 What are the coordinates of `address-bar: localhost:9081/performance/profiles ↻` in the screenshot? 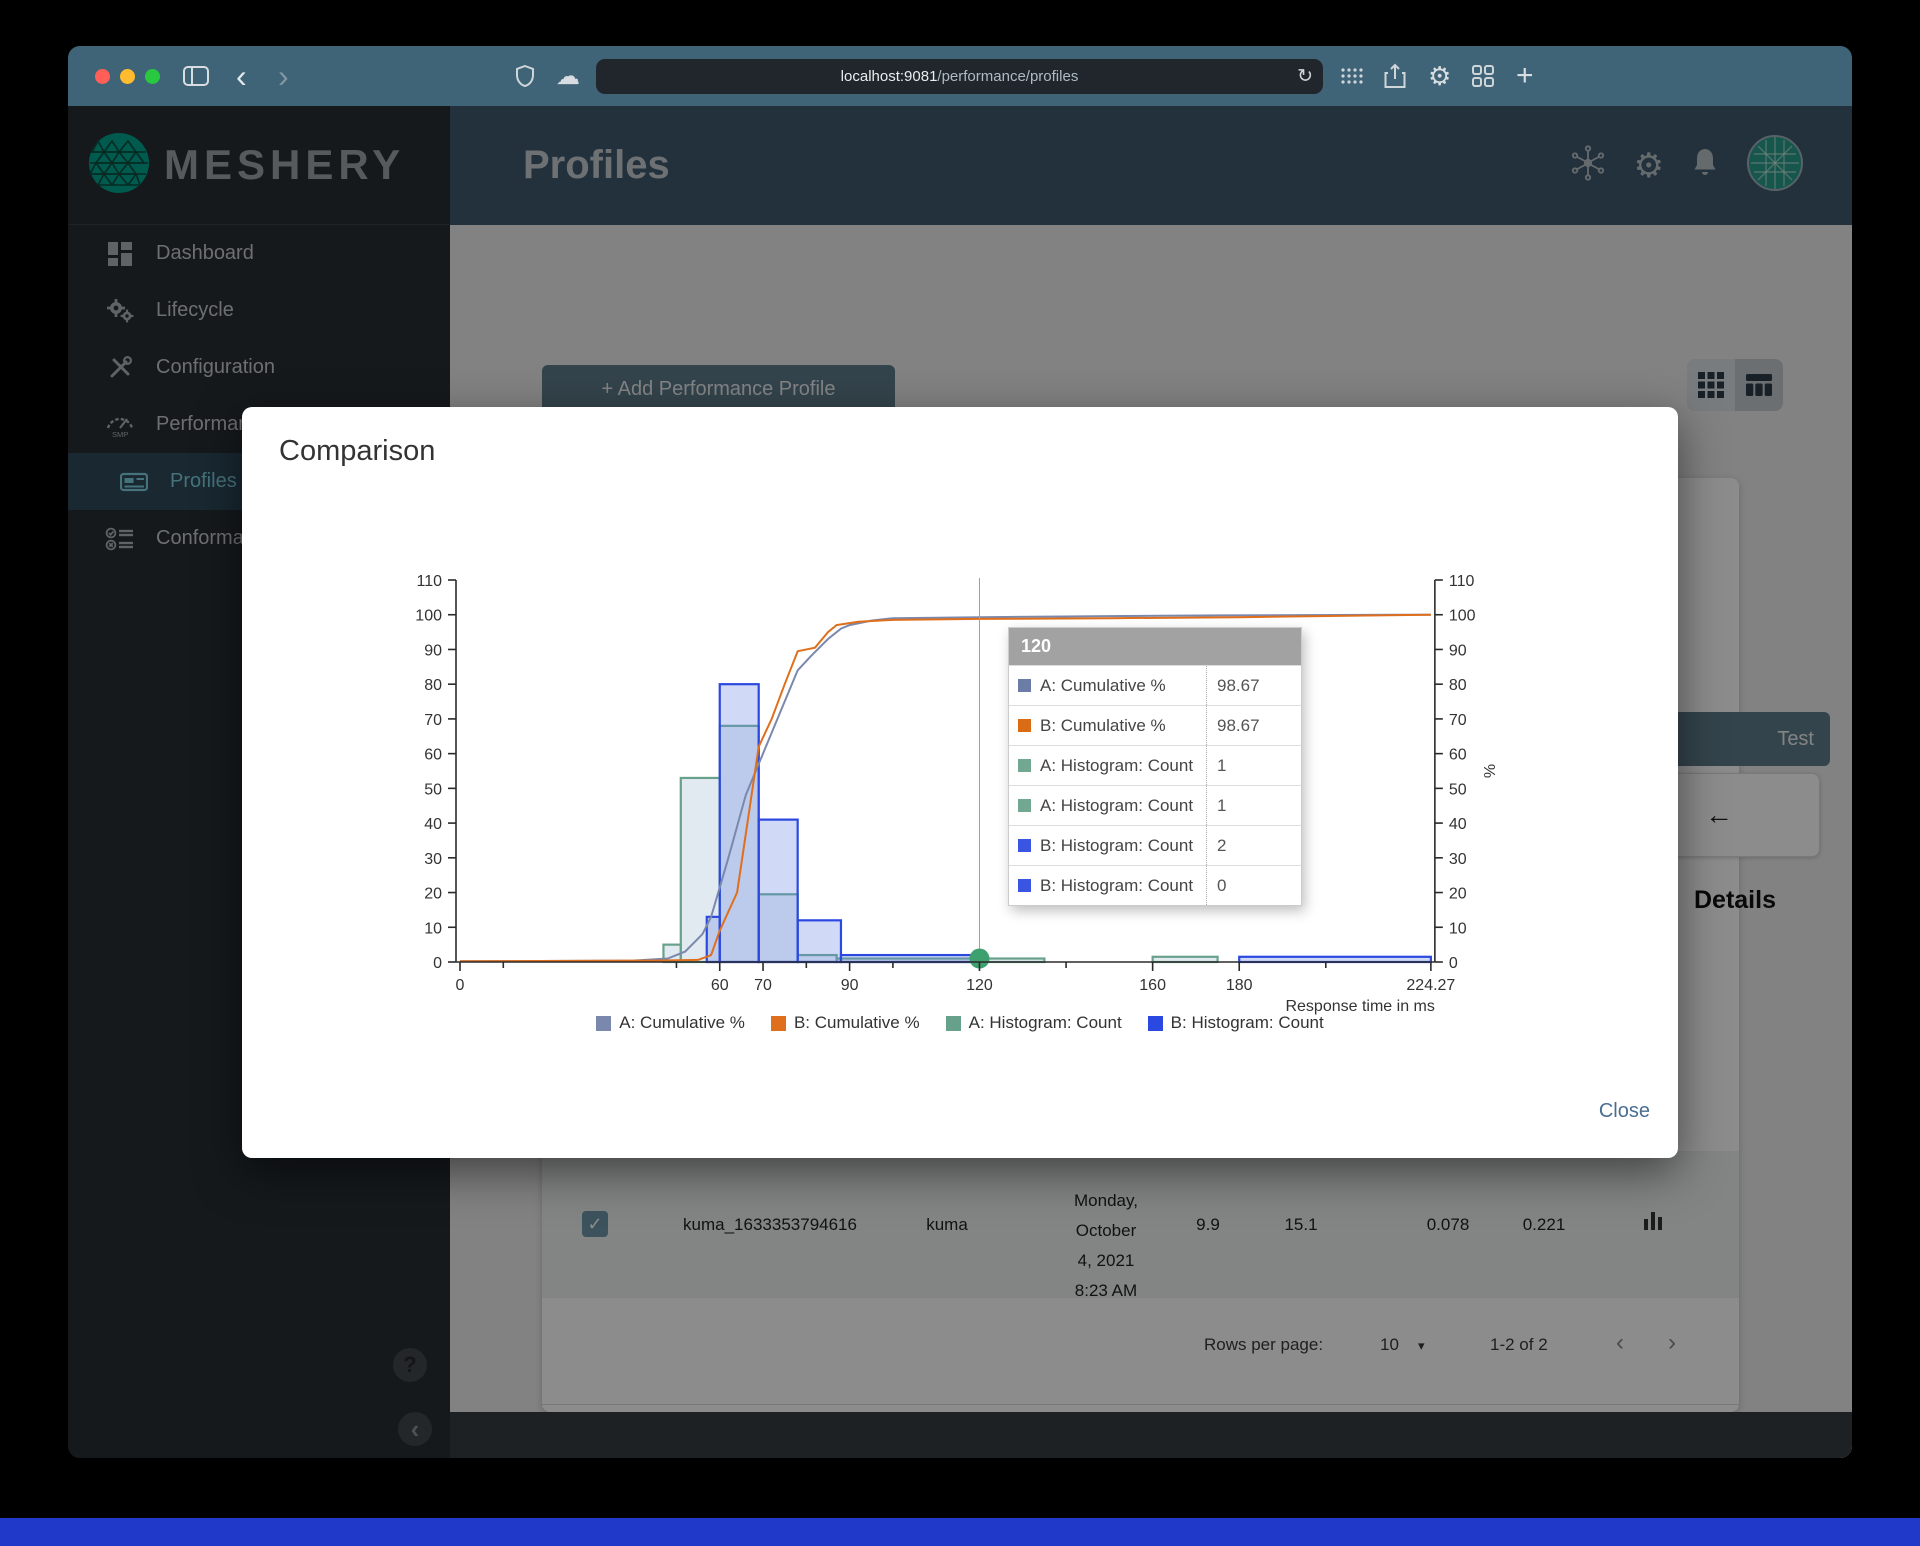 It's located at (959, 76).